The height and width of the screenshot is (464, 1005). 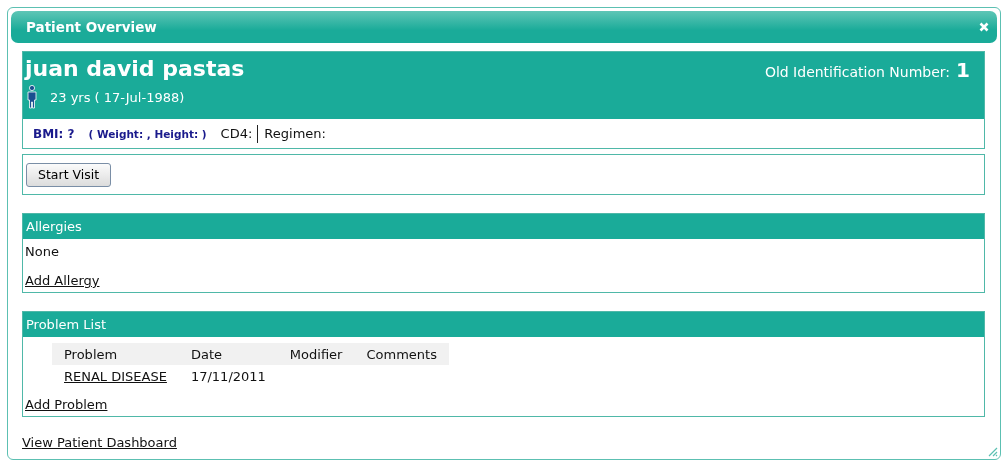 I want to click on regimen-label: Regimen:, so click(x=295, y=133).